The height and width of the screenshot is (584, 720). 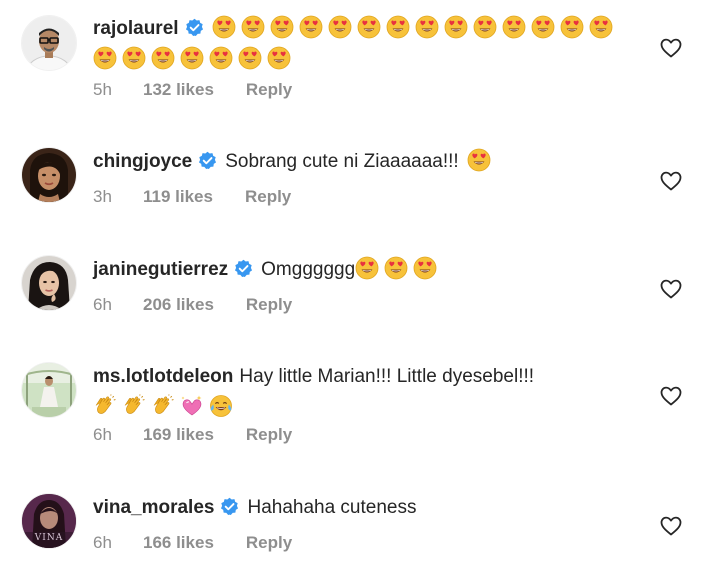 I want to click on likes-count: 132 likes, so click(x=178, y=90).